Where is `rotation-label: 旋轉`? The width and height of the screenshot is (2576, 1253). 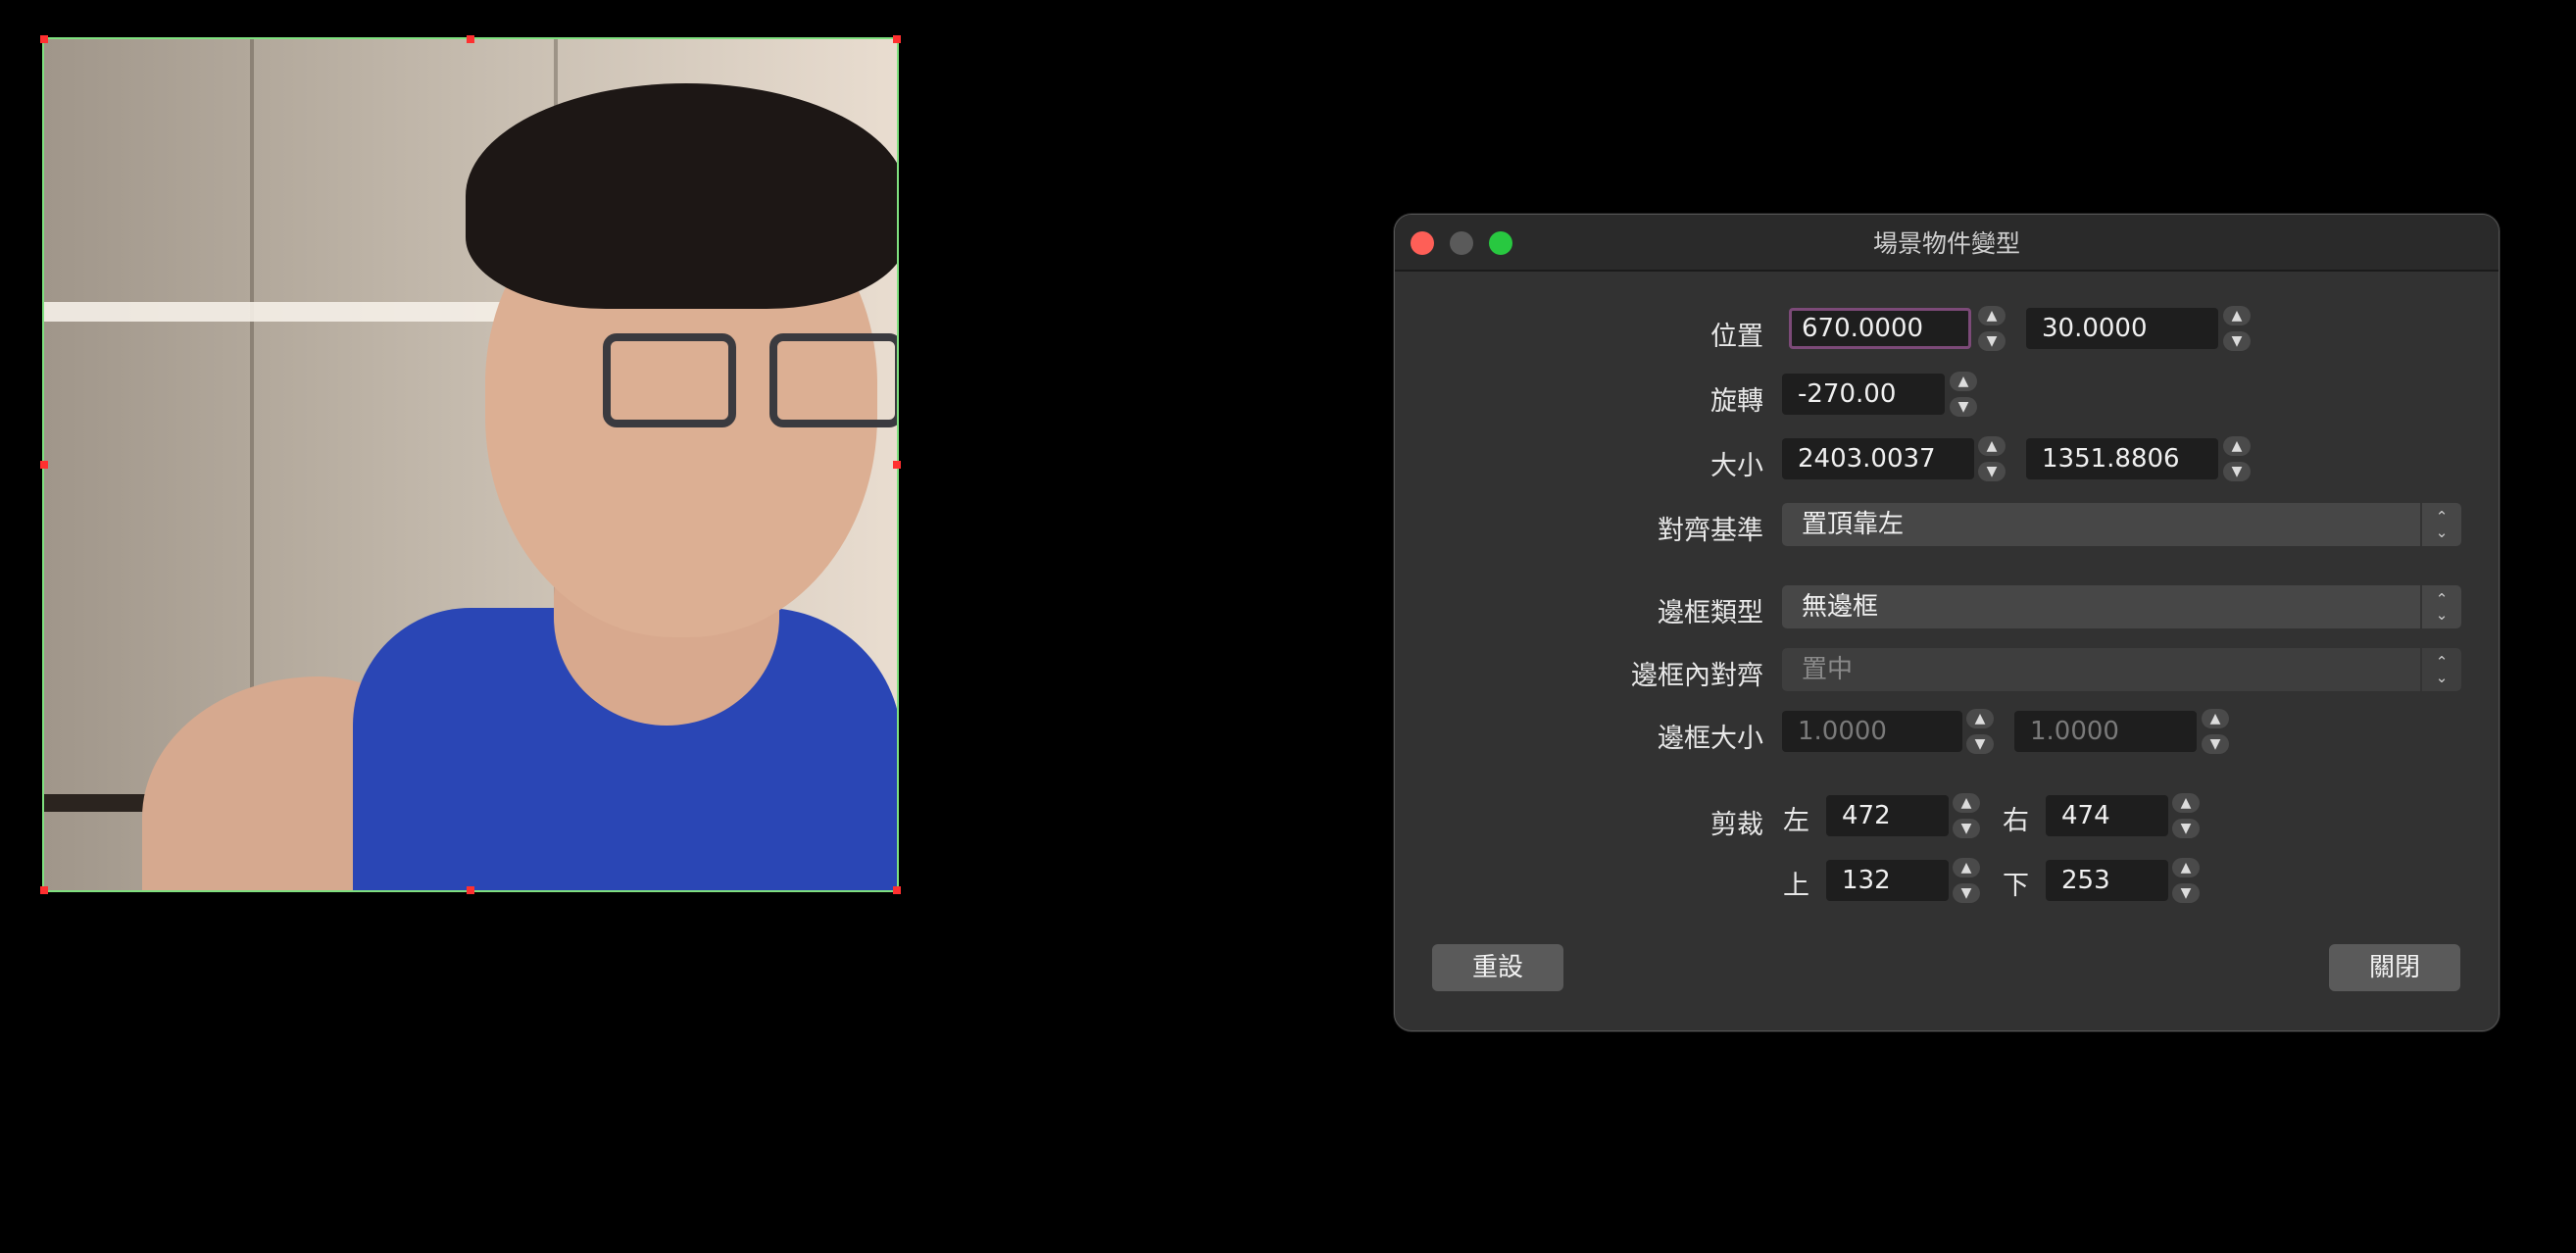
rotation-label: 旋轉 is located at coordinates (1736, 401).